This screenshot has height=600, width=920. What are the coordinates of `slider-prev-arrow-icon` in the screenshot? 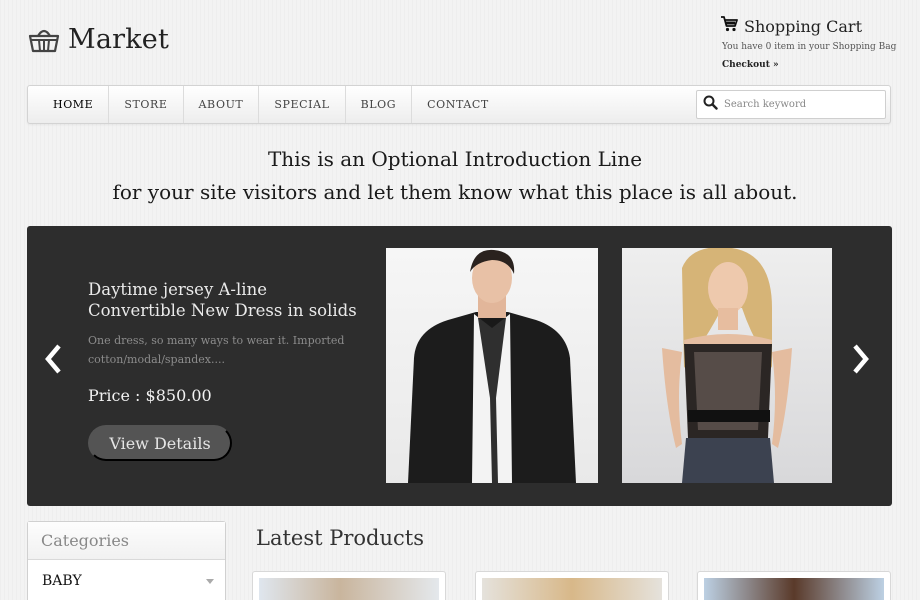 It's located at (54, 359).